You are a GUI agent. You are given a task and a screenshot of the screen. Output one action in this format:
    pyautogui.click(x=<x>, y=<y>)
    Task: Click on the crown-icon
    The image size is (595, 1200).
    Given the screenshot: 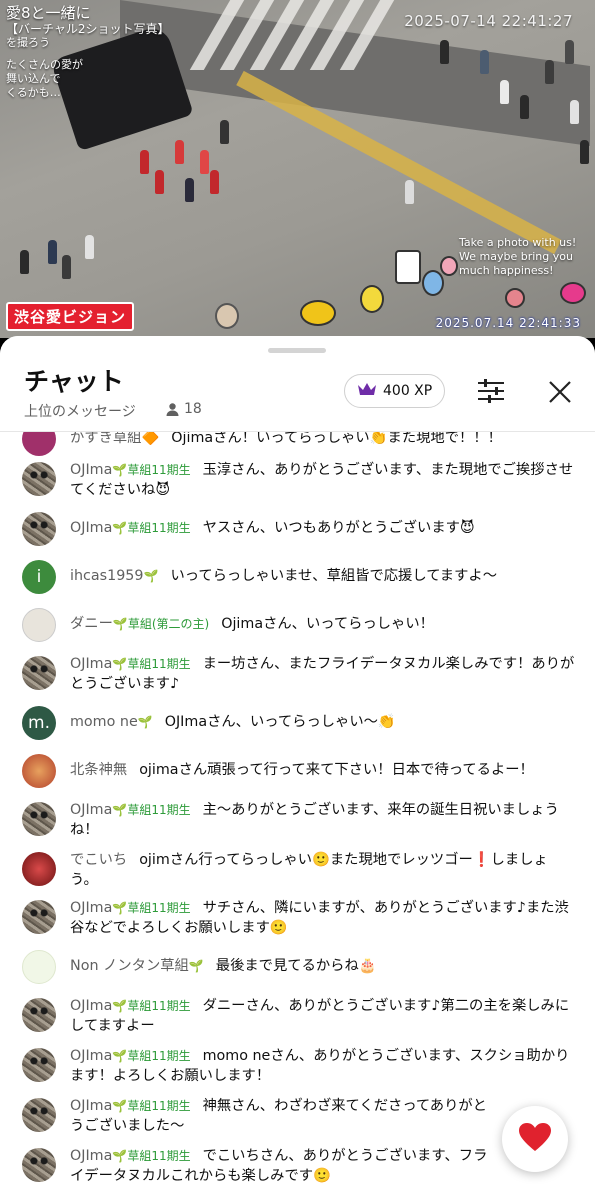 What is the action you would take?
    pyautogui.click(x=367, y=391)
    